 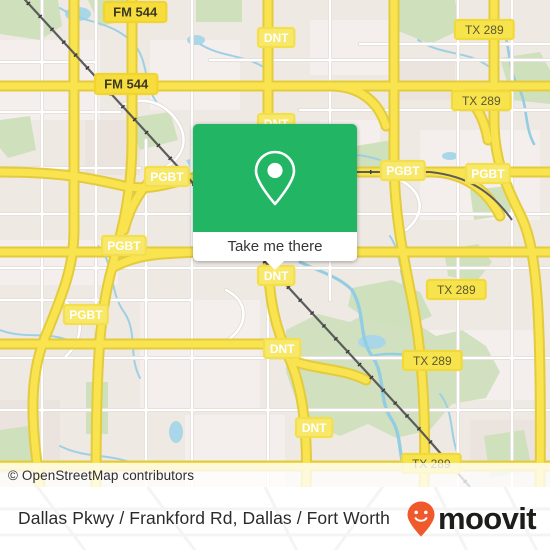 I want to click on osm-attribution: © OpenStreetMap contributors, so click(x=275, y=475).